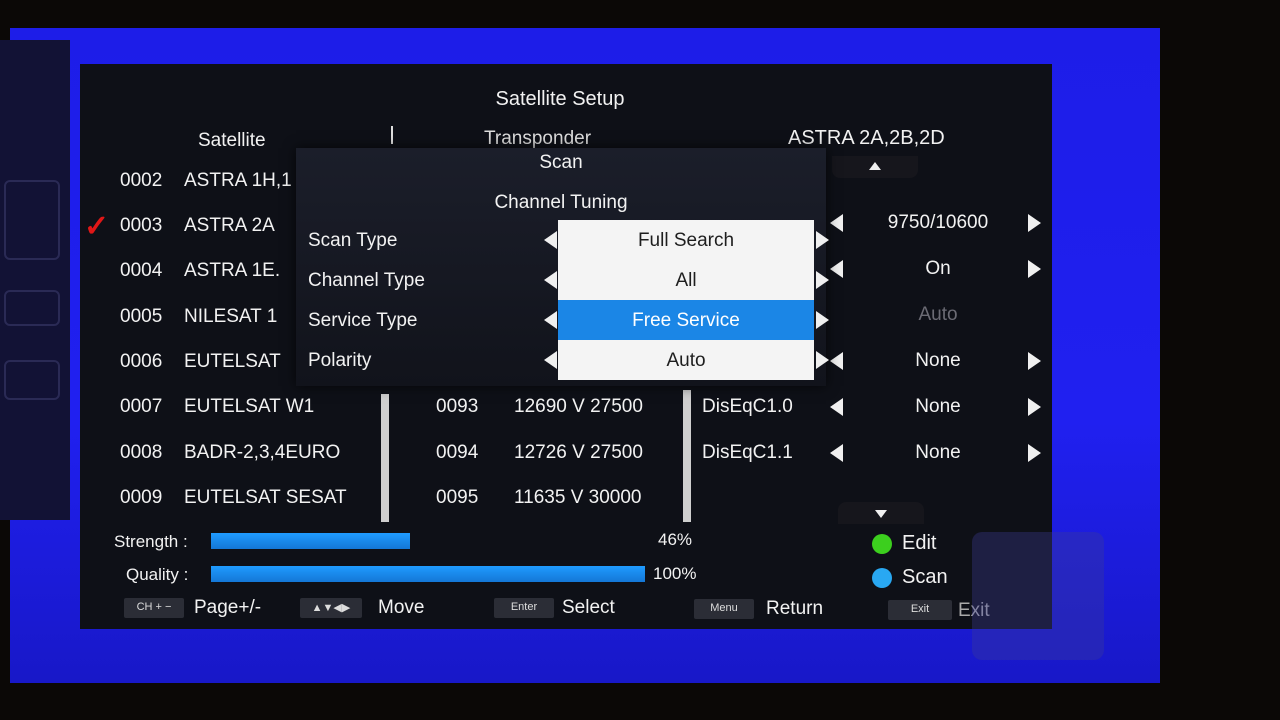 Image resolution: width=1280 pixels, height=720 pixels. Describe the element at coordinates (141, 406) in the screenshot. I see `satellite-number: 0007` at that location.